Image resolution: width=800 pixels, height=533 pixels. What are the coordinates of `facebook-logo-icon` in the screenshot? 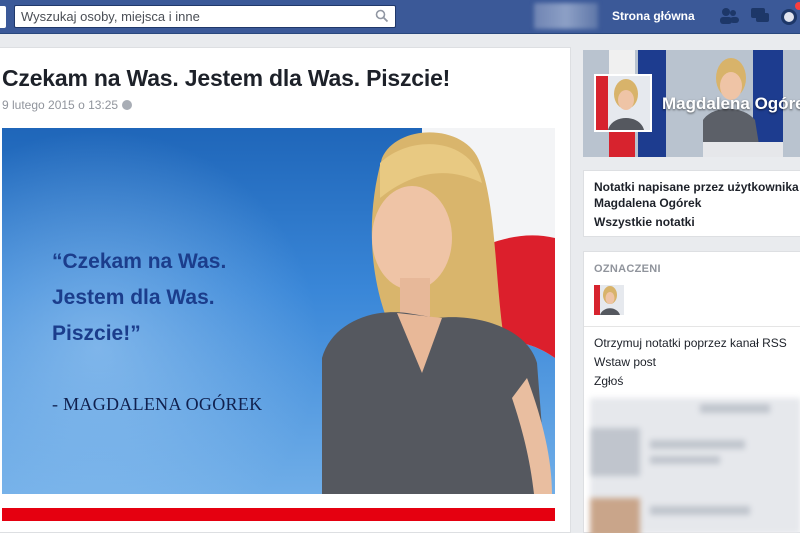 It's located at (3, 17).